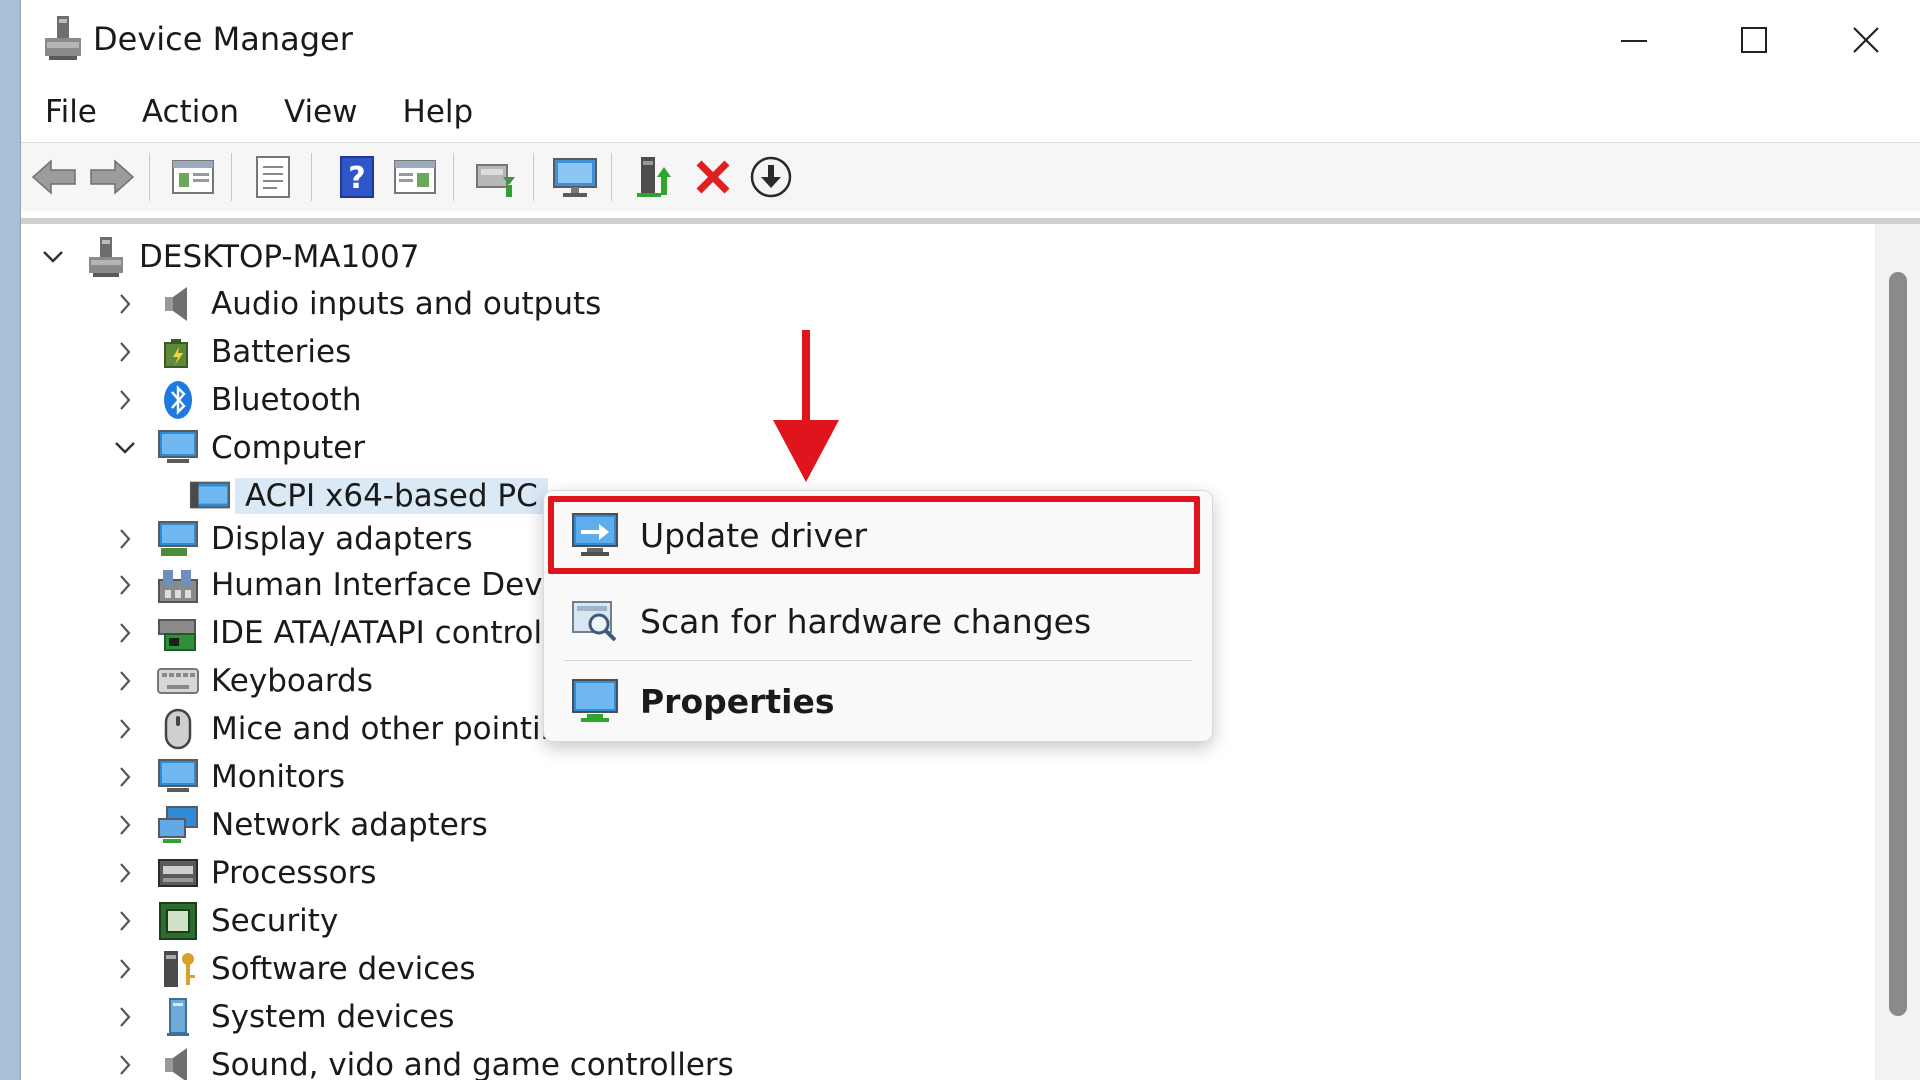 Image resolution: width=1920 pixels, height=1080 pixels. I want to click on menu-help: Help, so click(436, 112).